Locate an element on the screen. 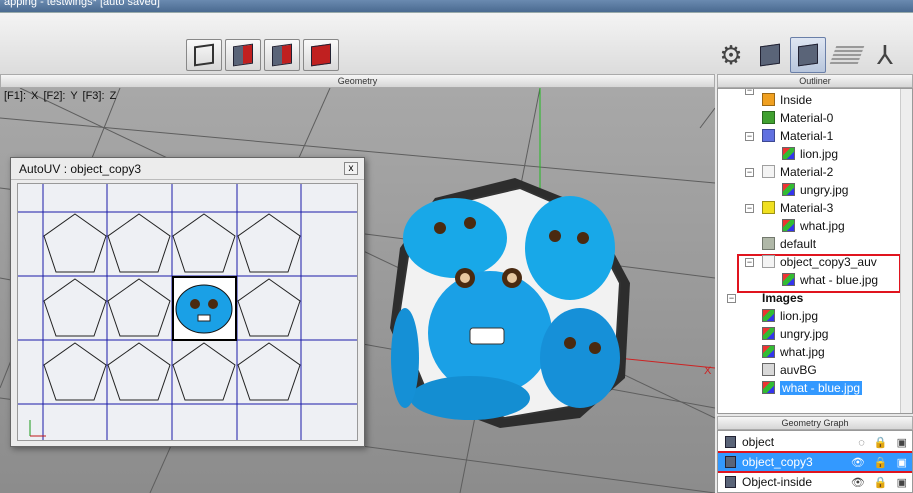 The image size is (913, 493). cube-selected-icon is located at coordinates (808, 55).